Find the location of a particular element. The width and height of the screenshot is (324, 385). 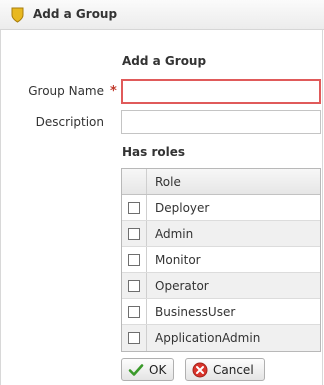

roles-table-header: Role is located at coordinates (221, 182).